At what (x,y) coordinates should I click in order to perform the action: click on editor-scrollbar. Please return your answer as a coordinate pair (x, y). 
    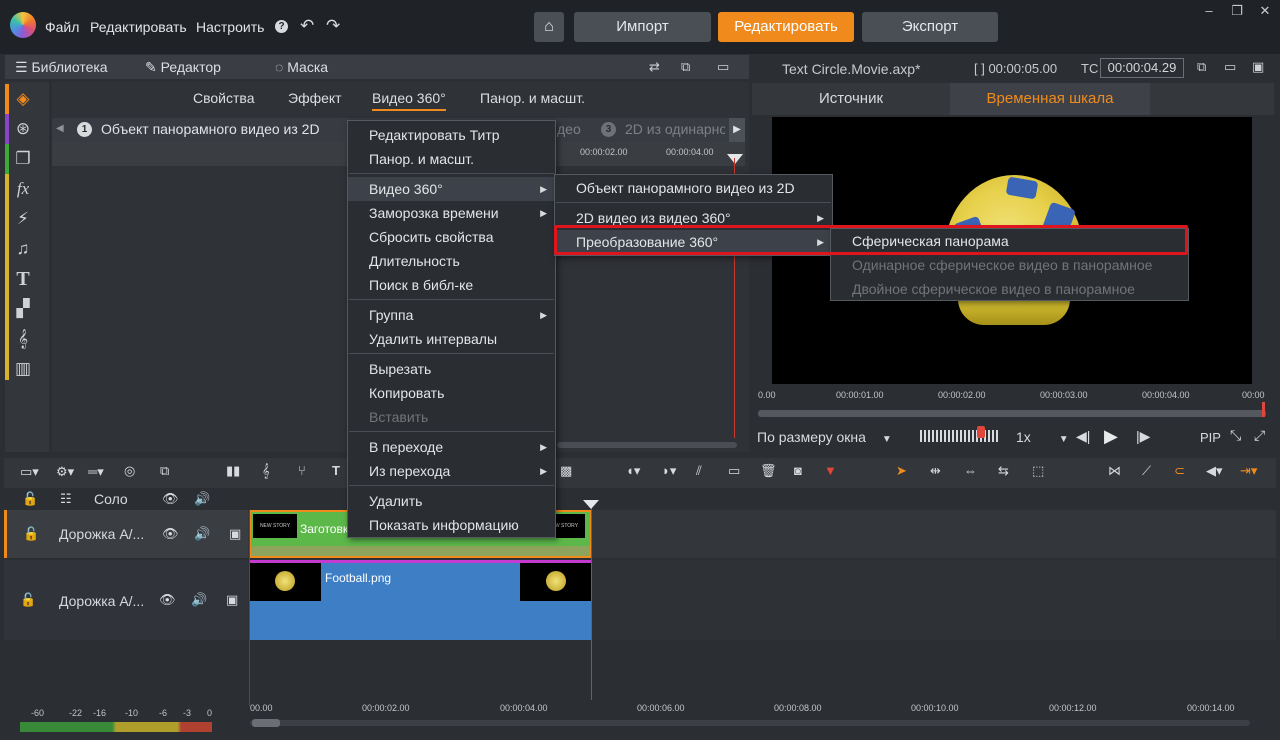
    Looking at the image, I should click on (647, 445).